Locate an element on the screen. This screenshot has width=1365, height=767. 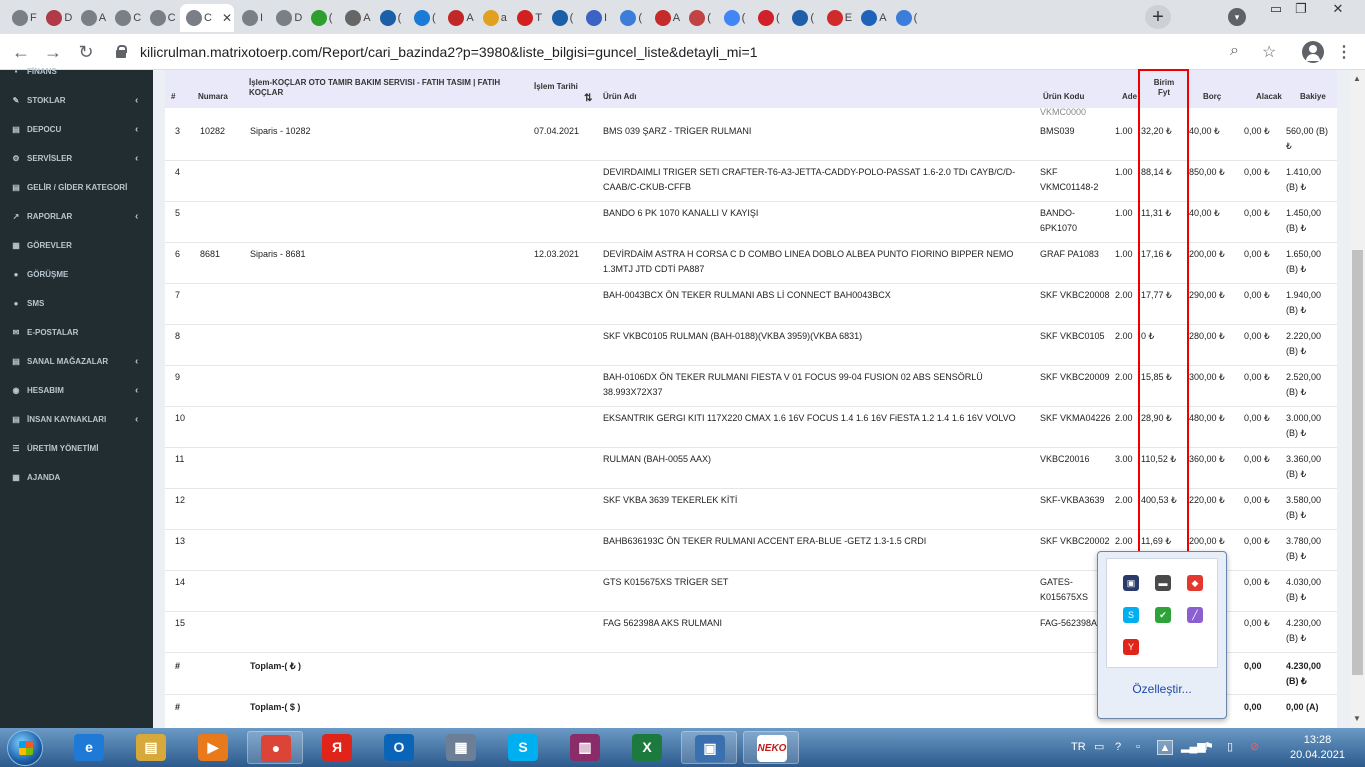
show-hidden-icons-button: ▲ is located at coordinates (1165, 747).